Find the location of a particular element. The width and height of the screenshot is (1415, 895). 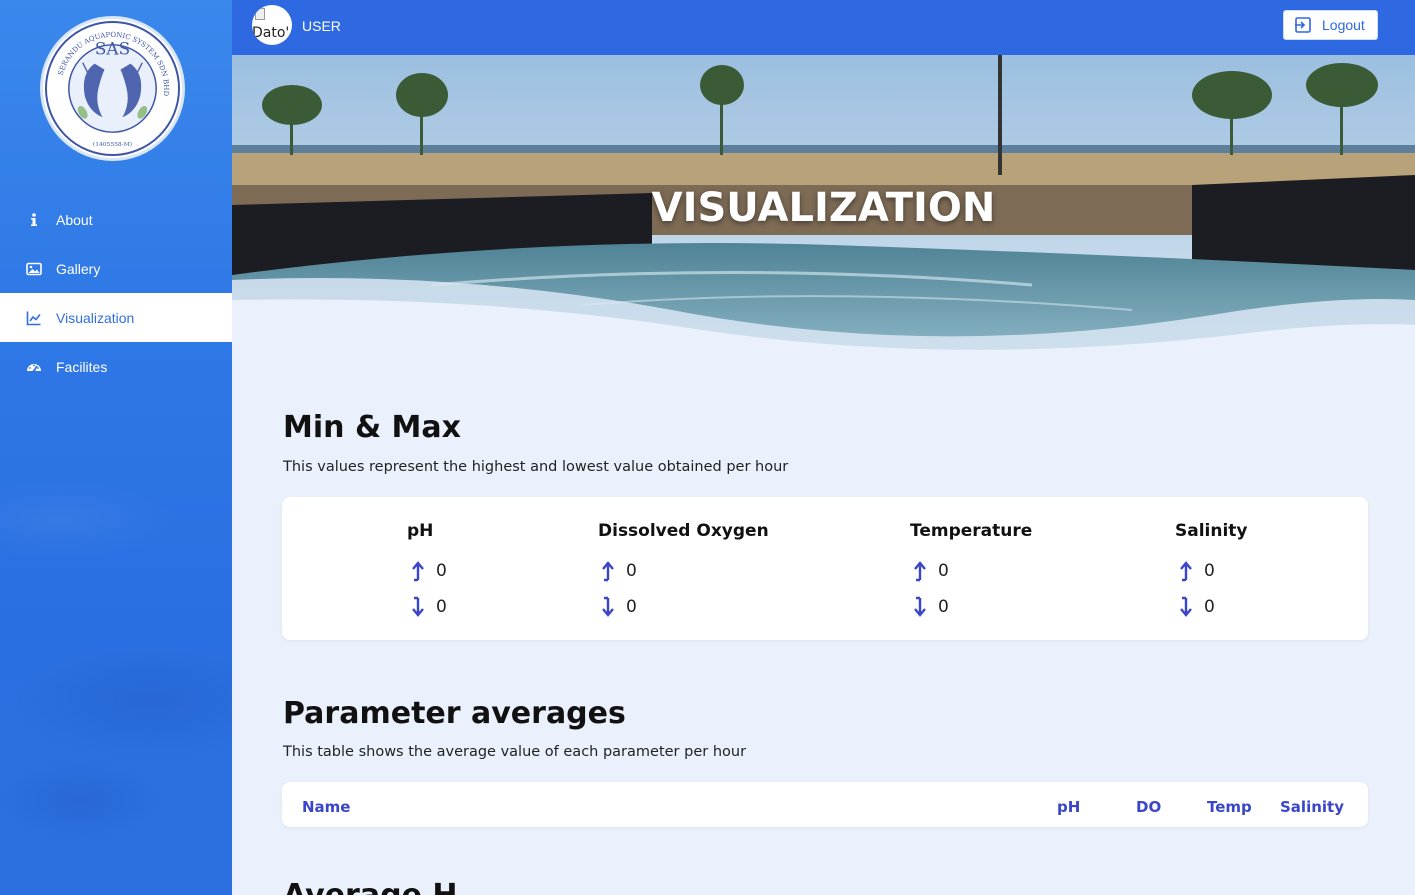

info-icon is located at coordinates (34, 220).